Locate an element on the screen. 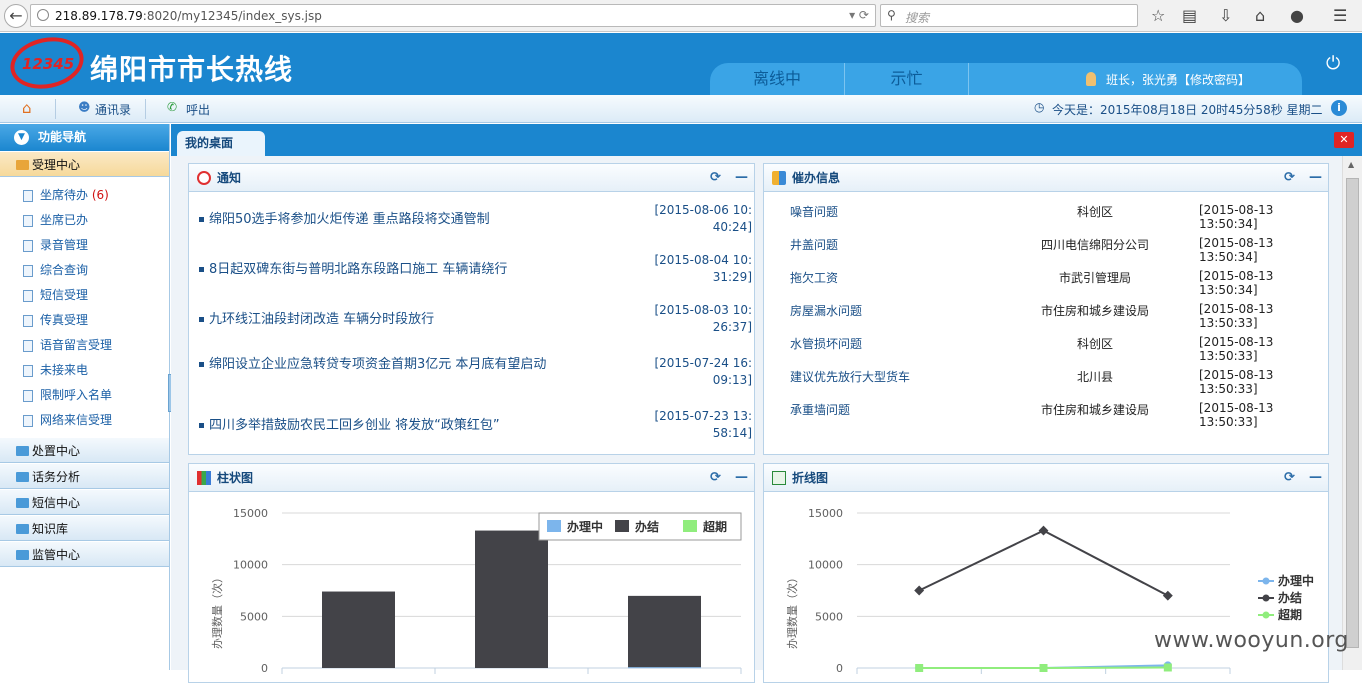  legend-marker is located at coordinates (1266, 598).